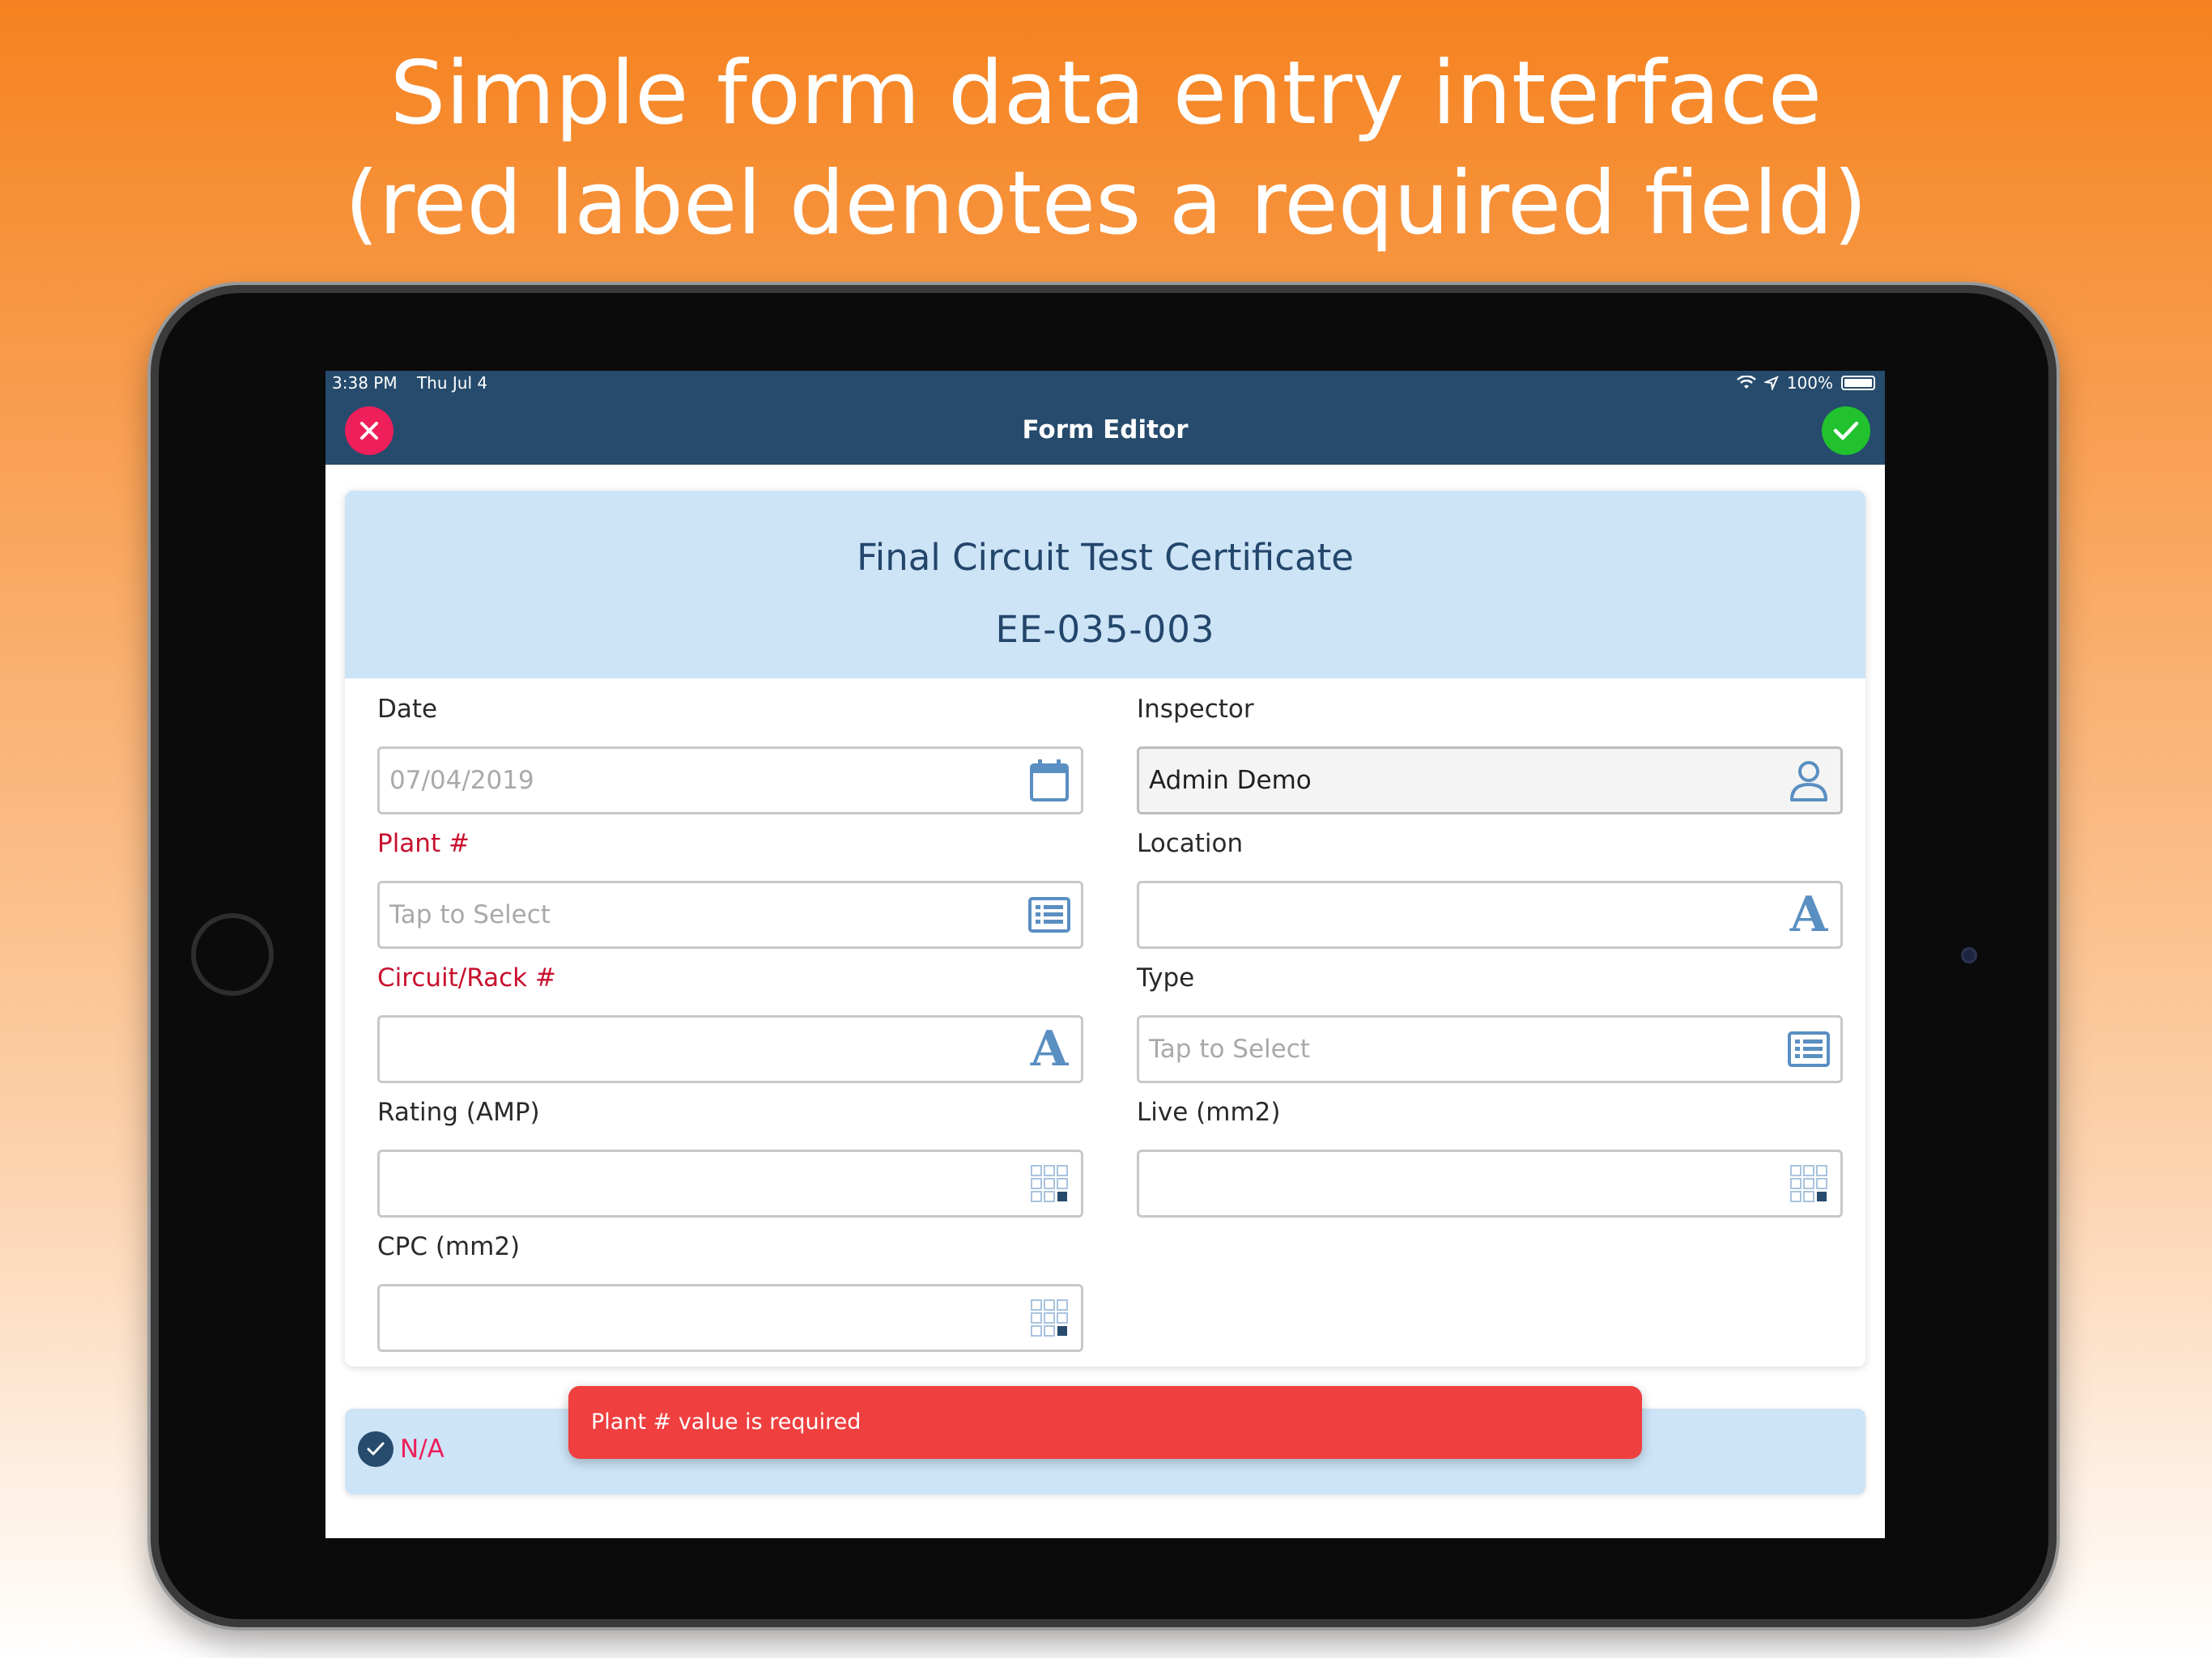 The width and height of the screenshot is (2212, 1658). Describe the element at coordinates (452, 383) in the screenshot. I see `status-date: Thu Jul 4` at that location.